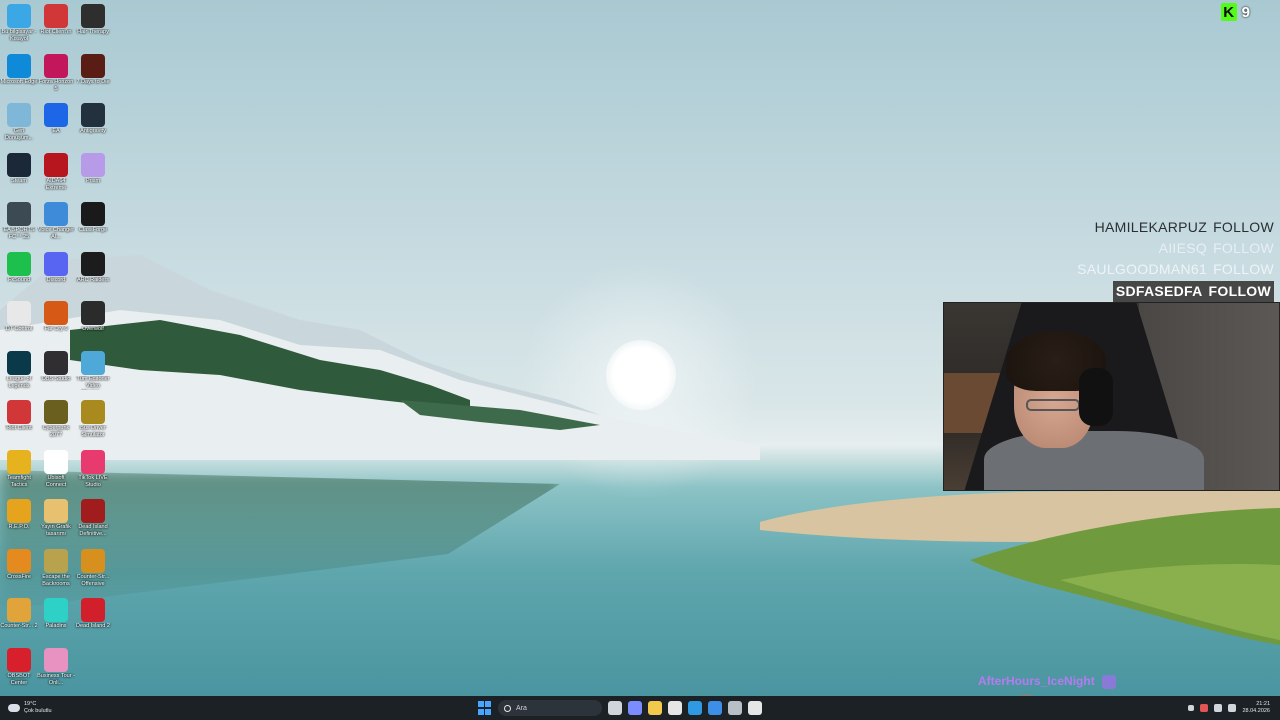  Describe the element at coordinates (56, 184) in the screenshot. I see `desktop-icon-label: AIDA64 Extreme` at that location.